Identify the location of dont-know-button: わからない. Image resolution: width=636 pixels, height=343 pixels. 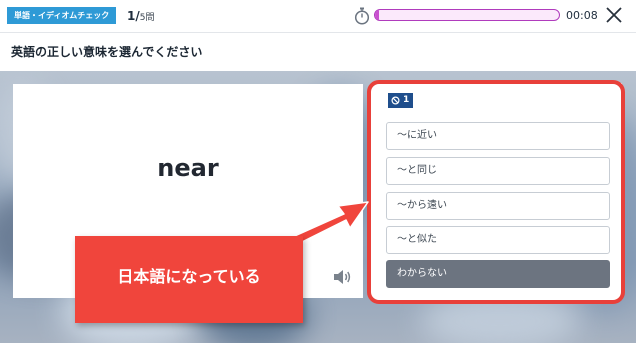
(498, 274).